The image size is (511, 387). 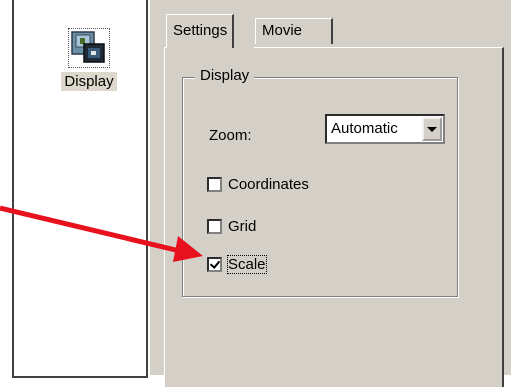 What do you see at coordinates (214, 226) in the screenshot?
I see `grid-checkbox` at bounding box center [214, 226].